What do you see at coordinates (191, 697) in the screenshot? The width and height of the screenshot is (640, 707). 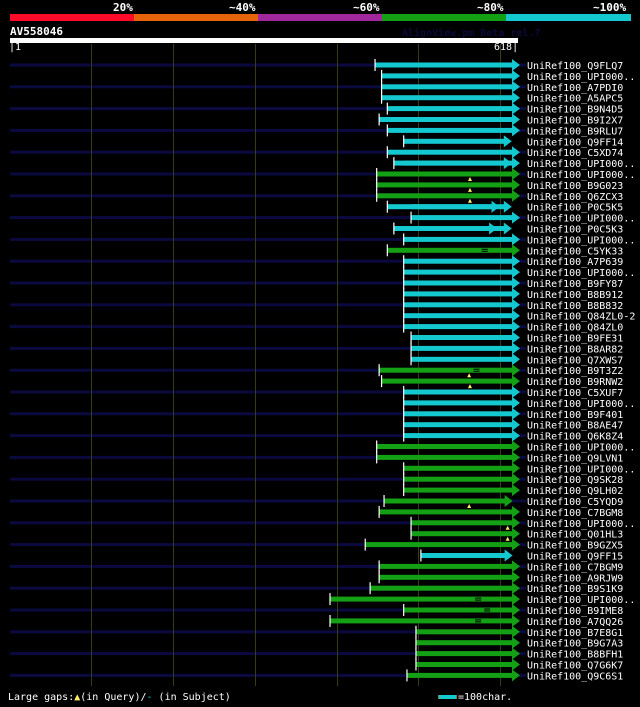 I see `gap-subject-text: (in Subject)` at bounding box center [191, 697].